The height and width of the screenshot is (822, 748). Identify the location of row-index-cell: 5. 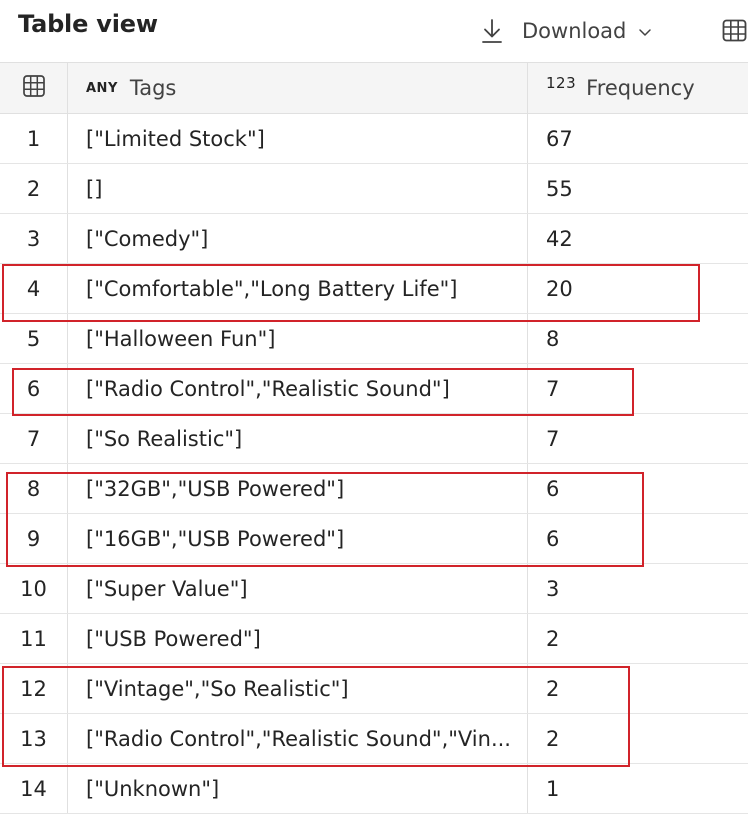
(34, 338).